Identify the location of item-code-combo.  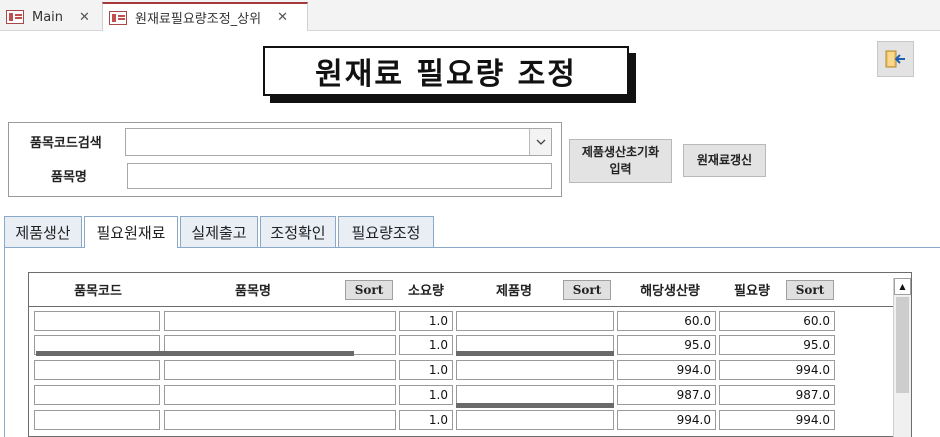
(338, 142).